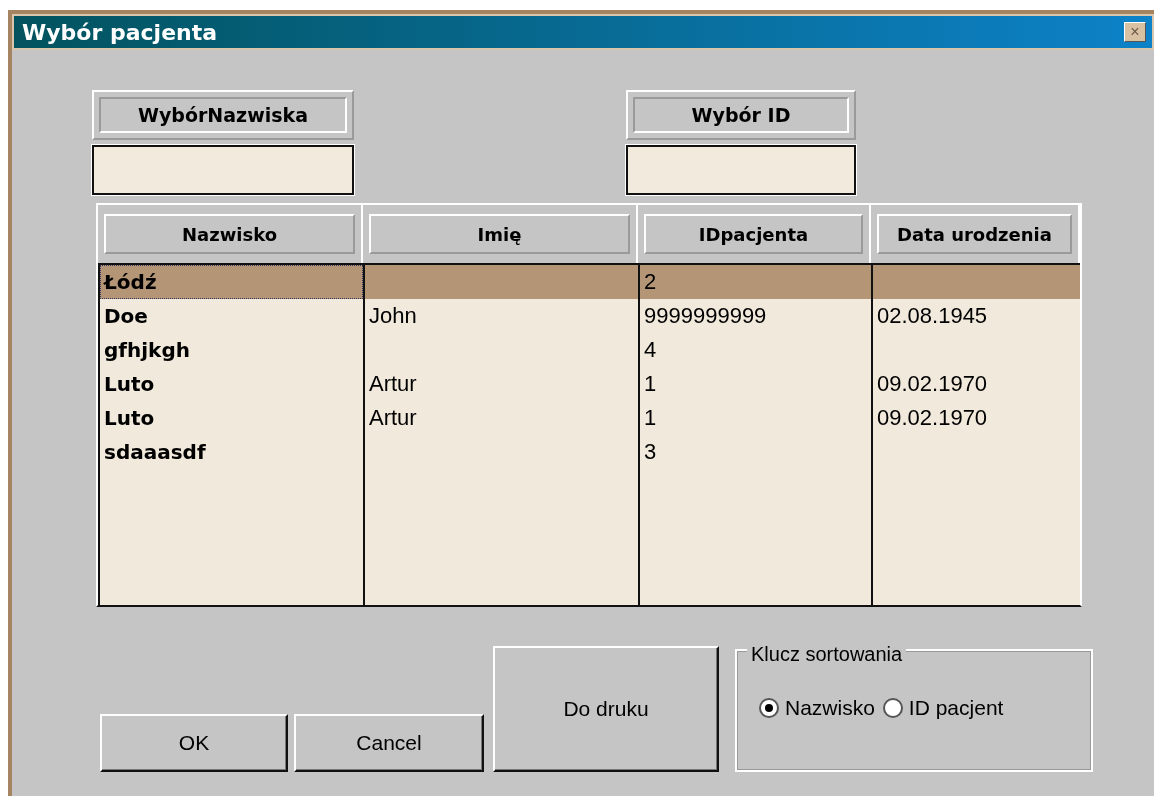 The width and height of the screenshot is (1154, 796). Describe the element at coordinates (943, 707) in the screenshot. I see `radio-option: ID pacjent` at that location.